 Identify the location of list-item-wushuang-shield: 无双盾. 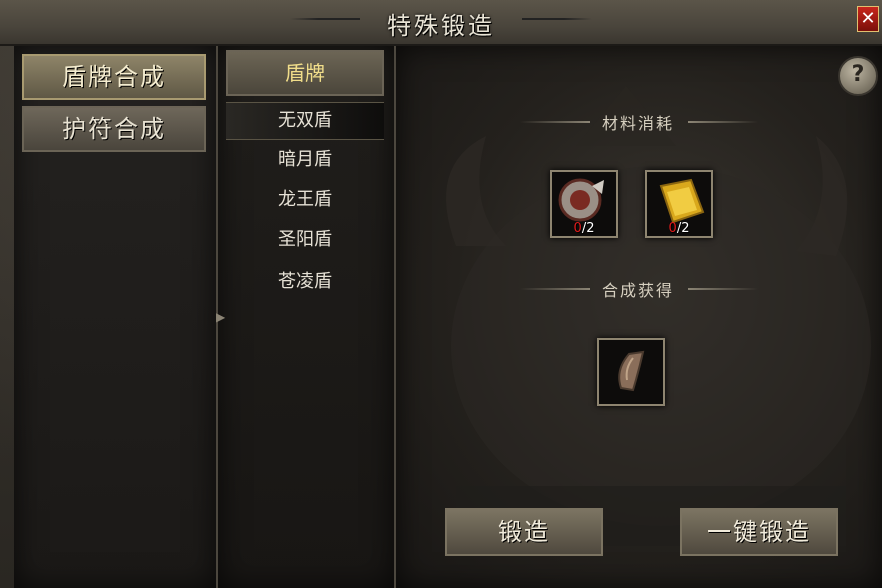
(305, 121).